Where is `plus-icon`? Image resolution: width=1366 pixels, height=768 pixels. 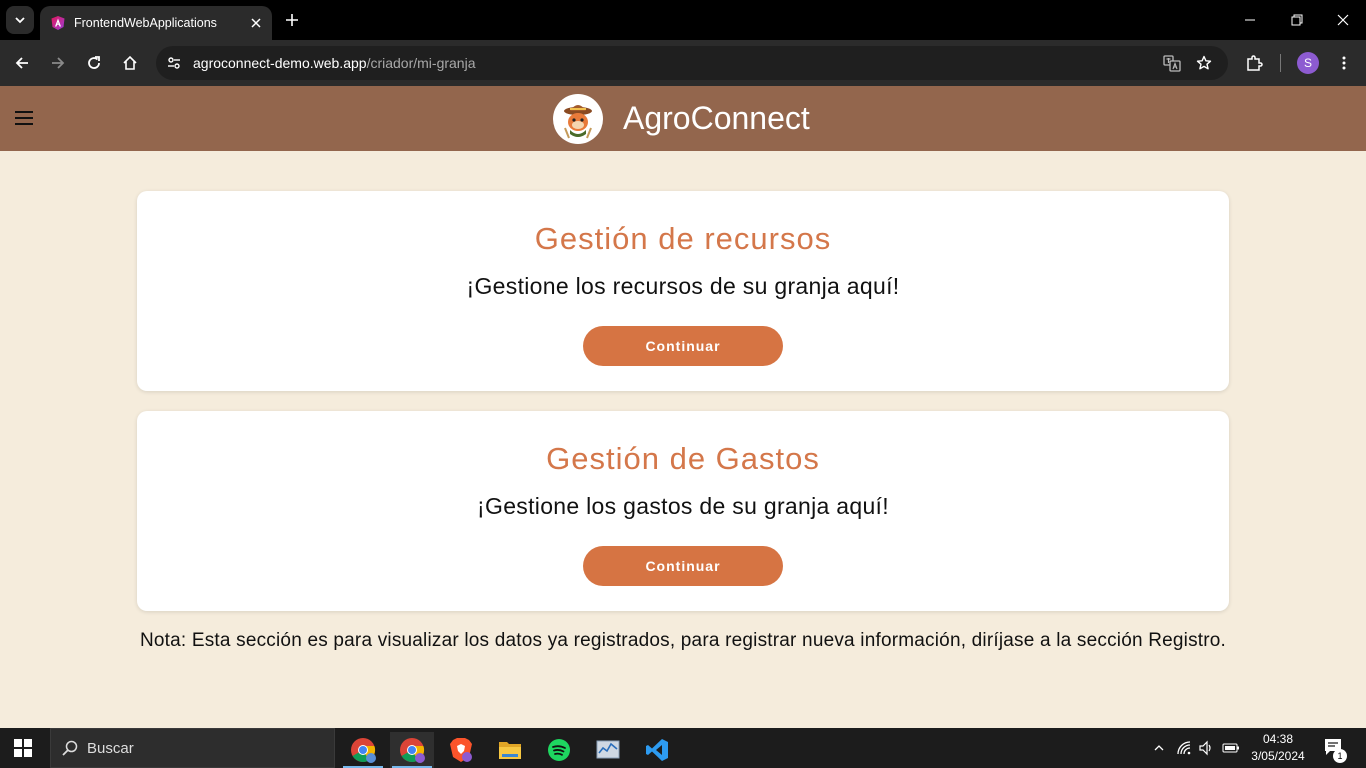 plus-icon is located at coordinates (292, 20).